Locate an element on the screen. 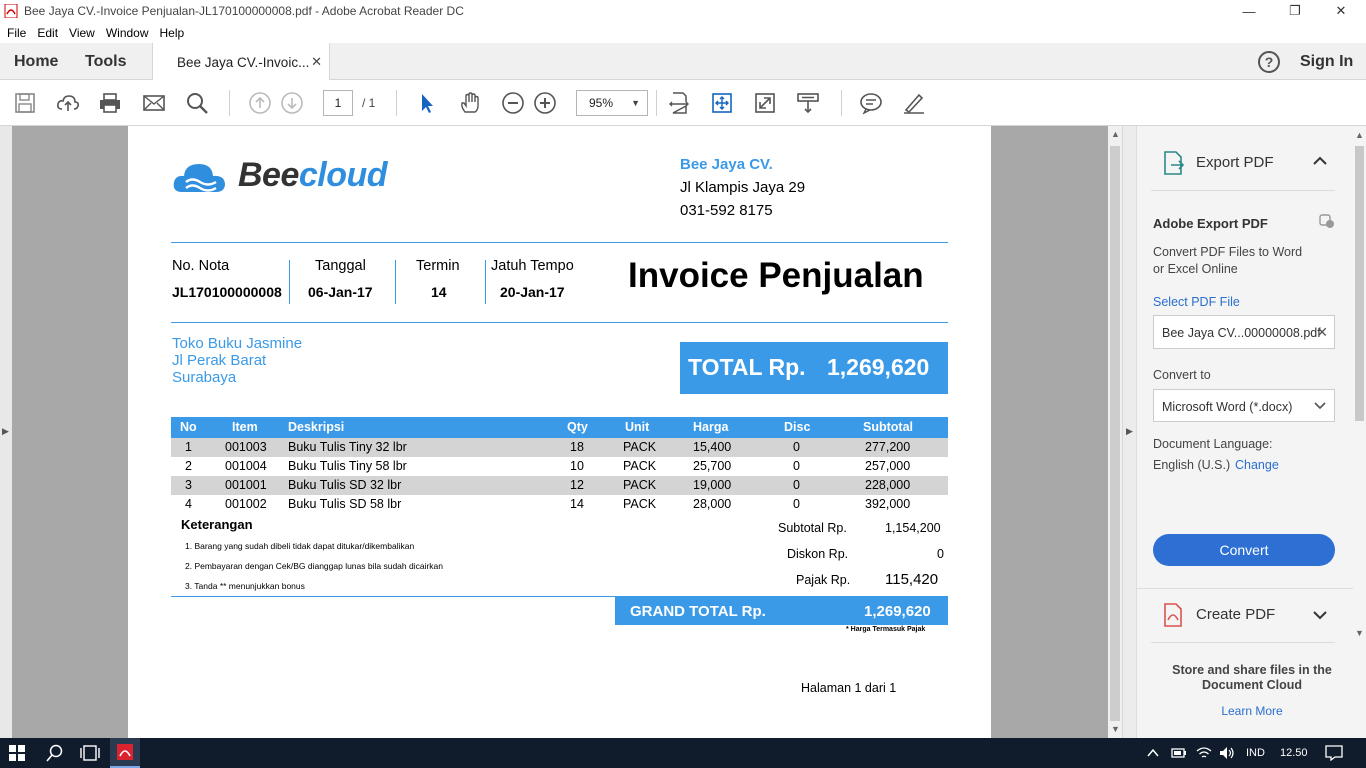  tab-close-icon: ✕ is located at coordinates (316, 62).